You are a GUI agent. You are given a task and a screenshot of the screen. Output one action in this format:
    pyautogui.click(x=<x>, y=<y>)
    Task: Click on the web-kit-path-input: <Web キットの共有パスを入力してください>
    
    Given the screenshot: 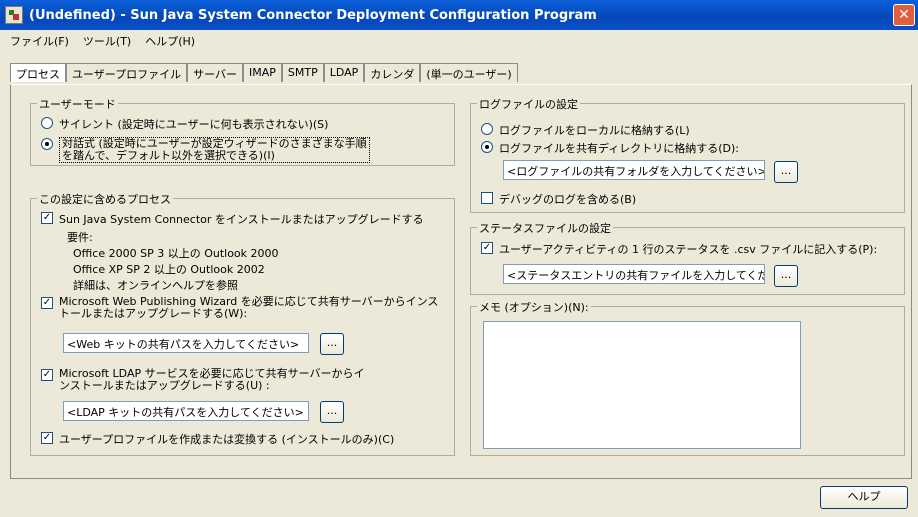 What is the action you would take?
    pyautogui.click(x=186, y=343)
    